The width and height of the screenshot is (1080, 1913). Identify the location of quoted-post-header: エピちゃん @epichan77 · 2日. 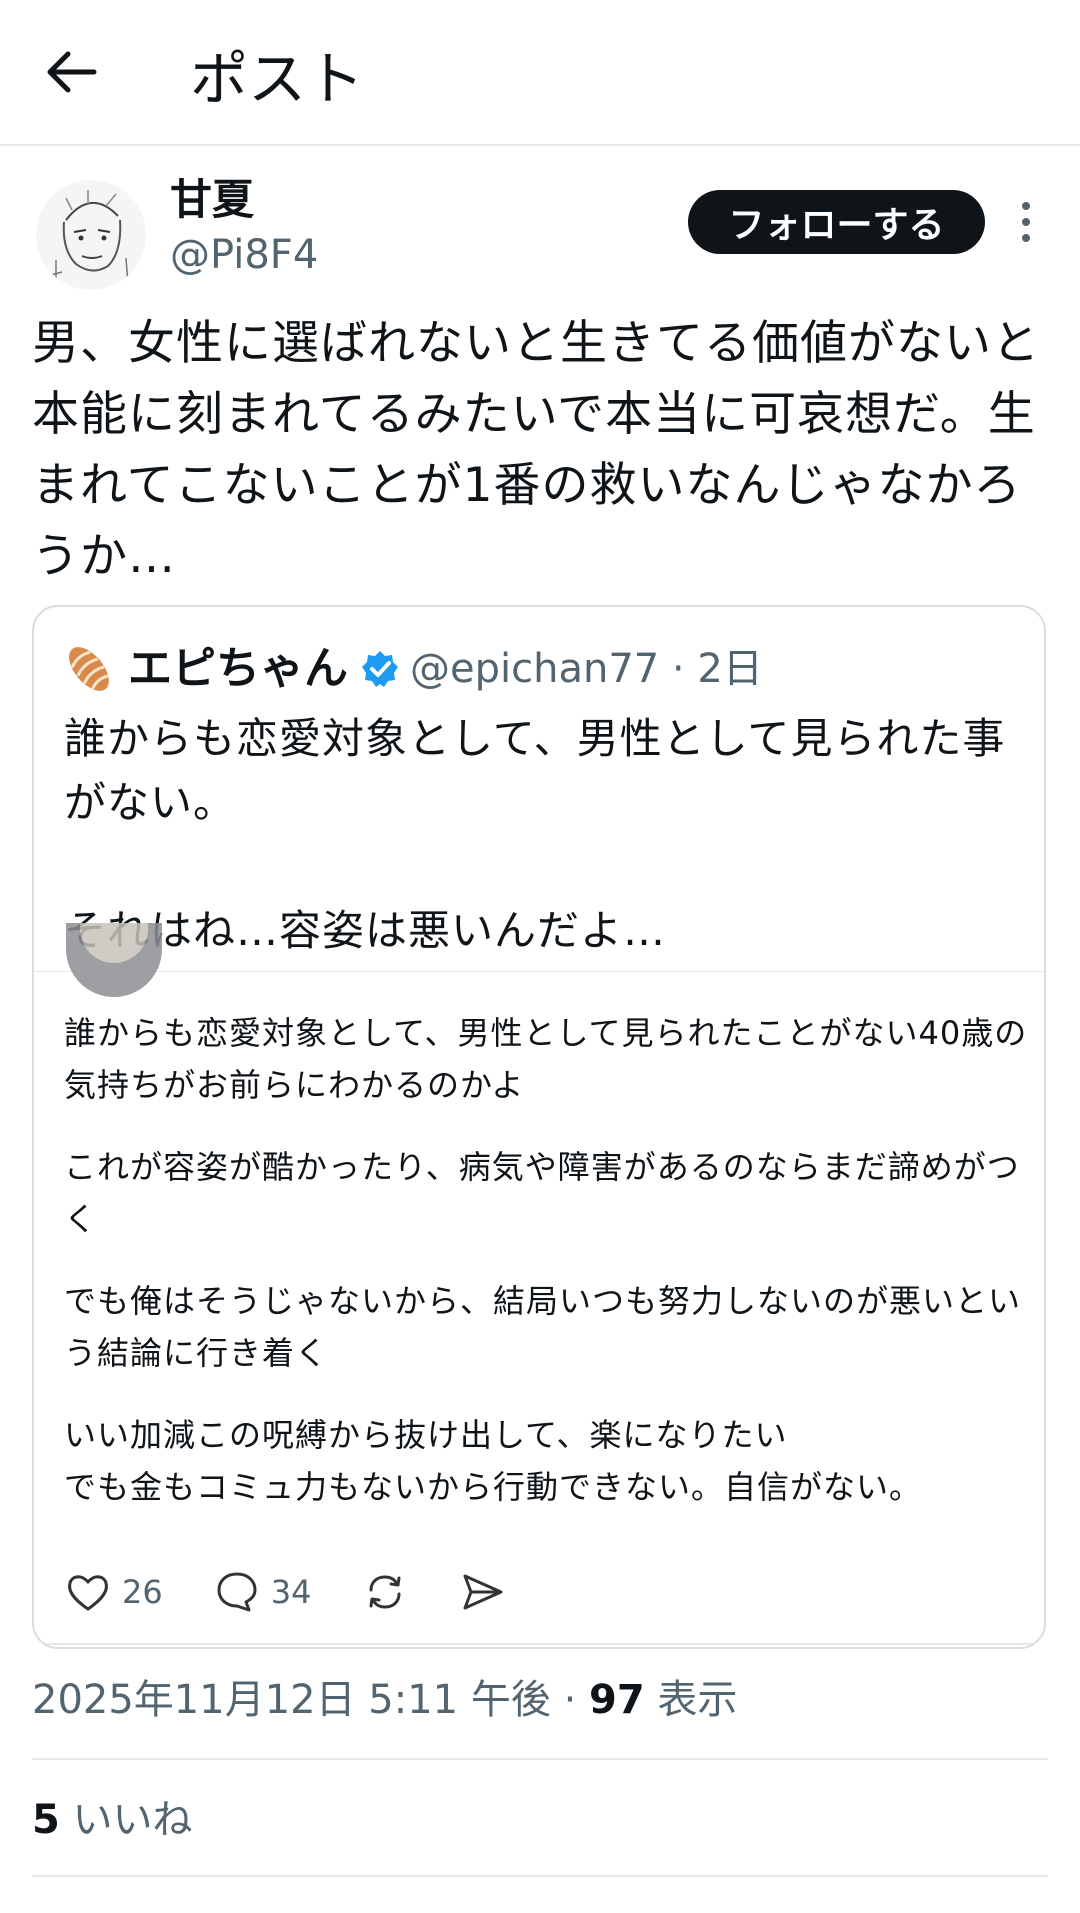
(413, 669).